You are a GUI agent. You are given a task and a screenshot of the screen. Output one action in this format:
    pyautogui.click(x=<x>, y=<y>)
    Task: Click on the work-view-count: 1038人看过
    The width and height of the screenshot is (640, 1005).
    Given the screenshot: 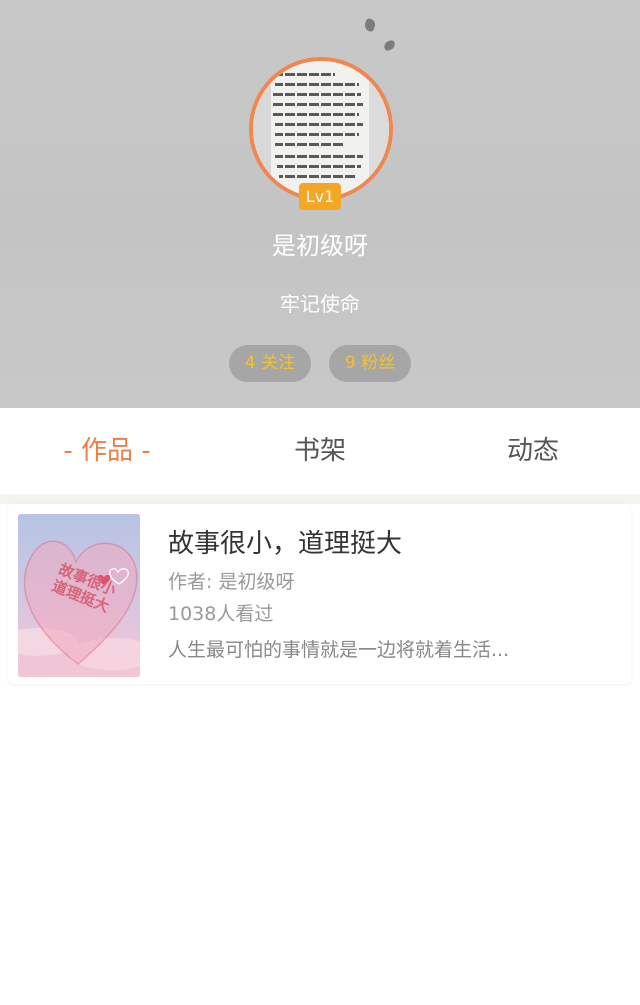 What is the action you would take?
    pyautogui.click(x=221, y=614)
    